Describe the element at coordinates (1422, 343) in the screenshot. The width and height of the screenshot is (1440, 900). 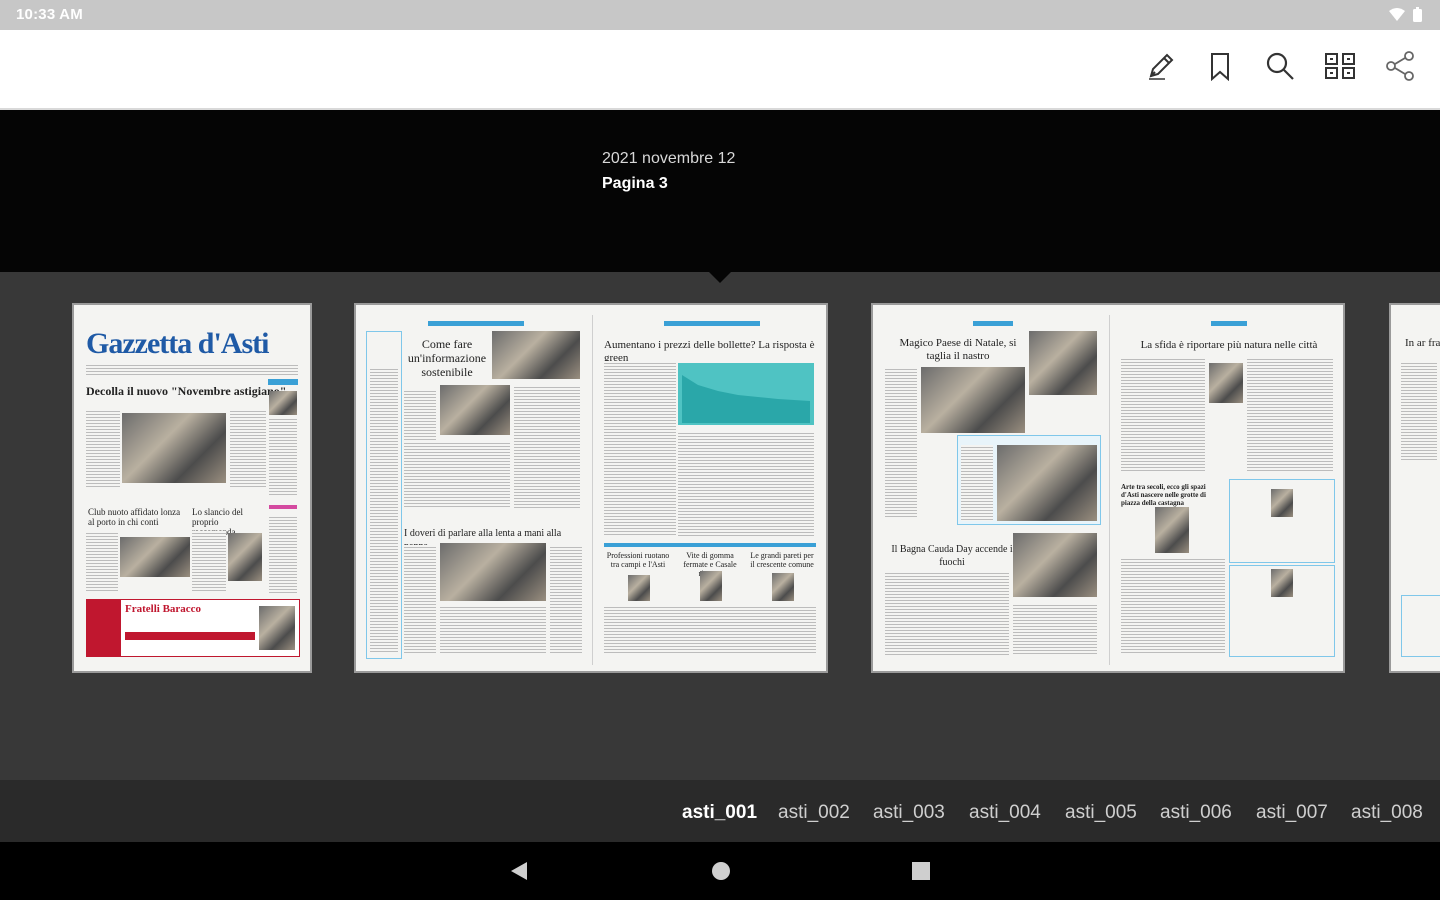
I see `page6-headline: In ar fra` at that location.